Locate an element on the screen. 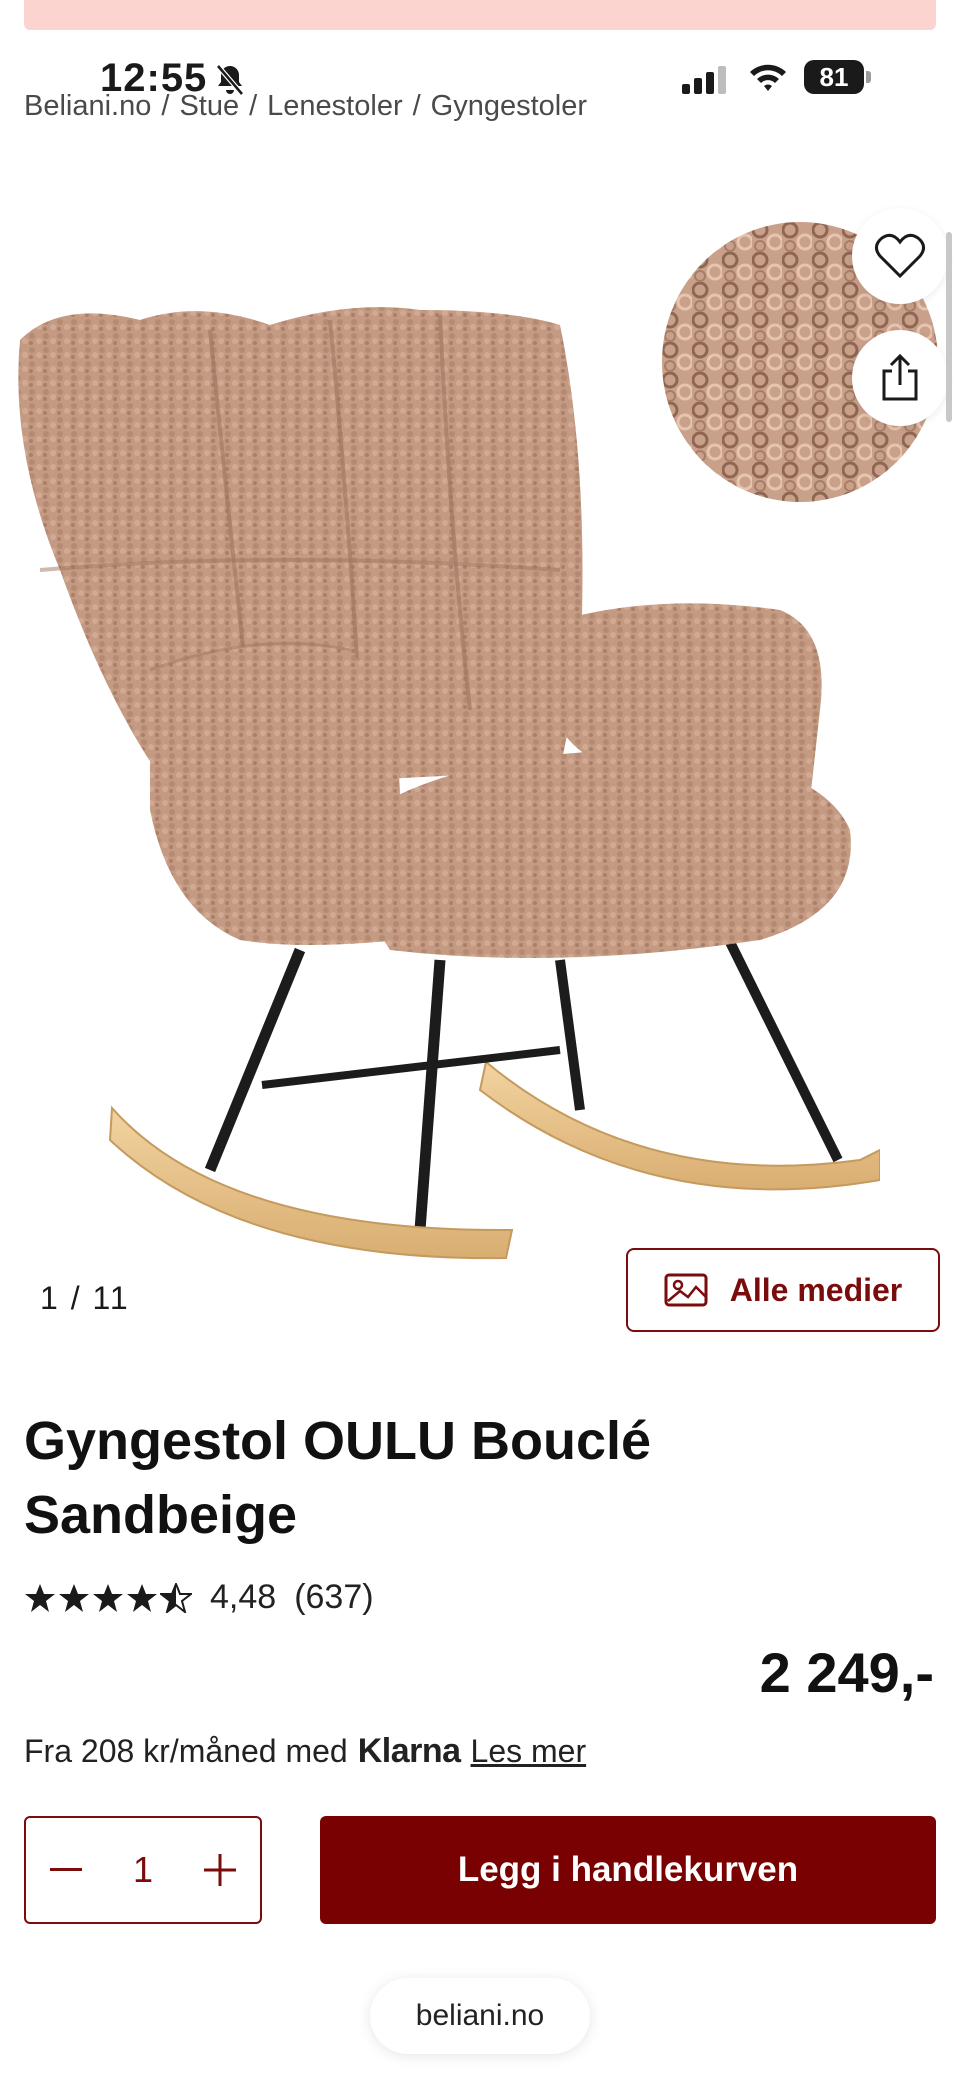  klarna-logo: Klarna is located at coordinates (409, 1751).